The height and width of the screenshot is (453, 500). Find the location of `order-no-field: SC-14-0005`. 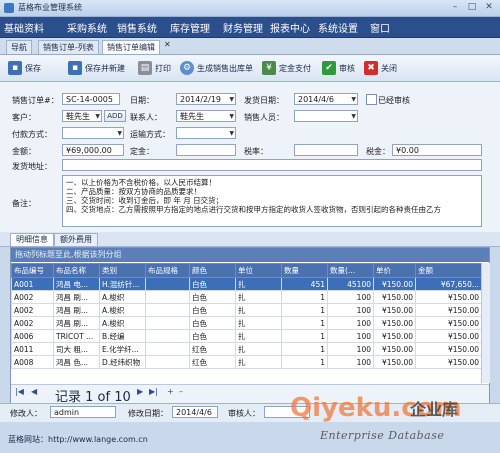

order-no-field: SC-14-0005 is located at coordinates (91, 99).